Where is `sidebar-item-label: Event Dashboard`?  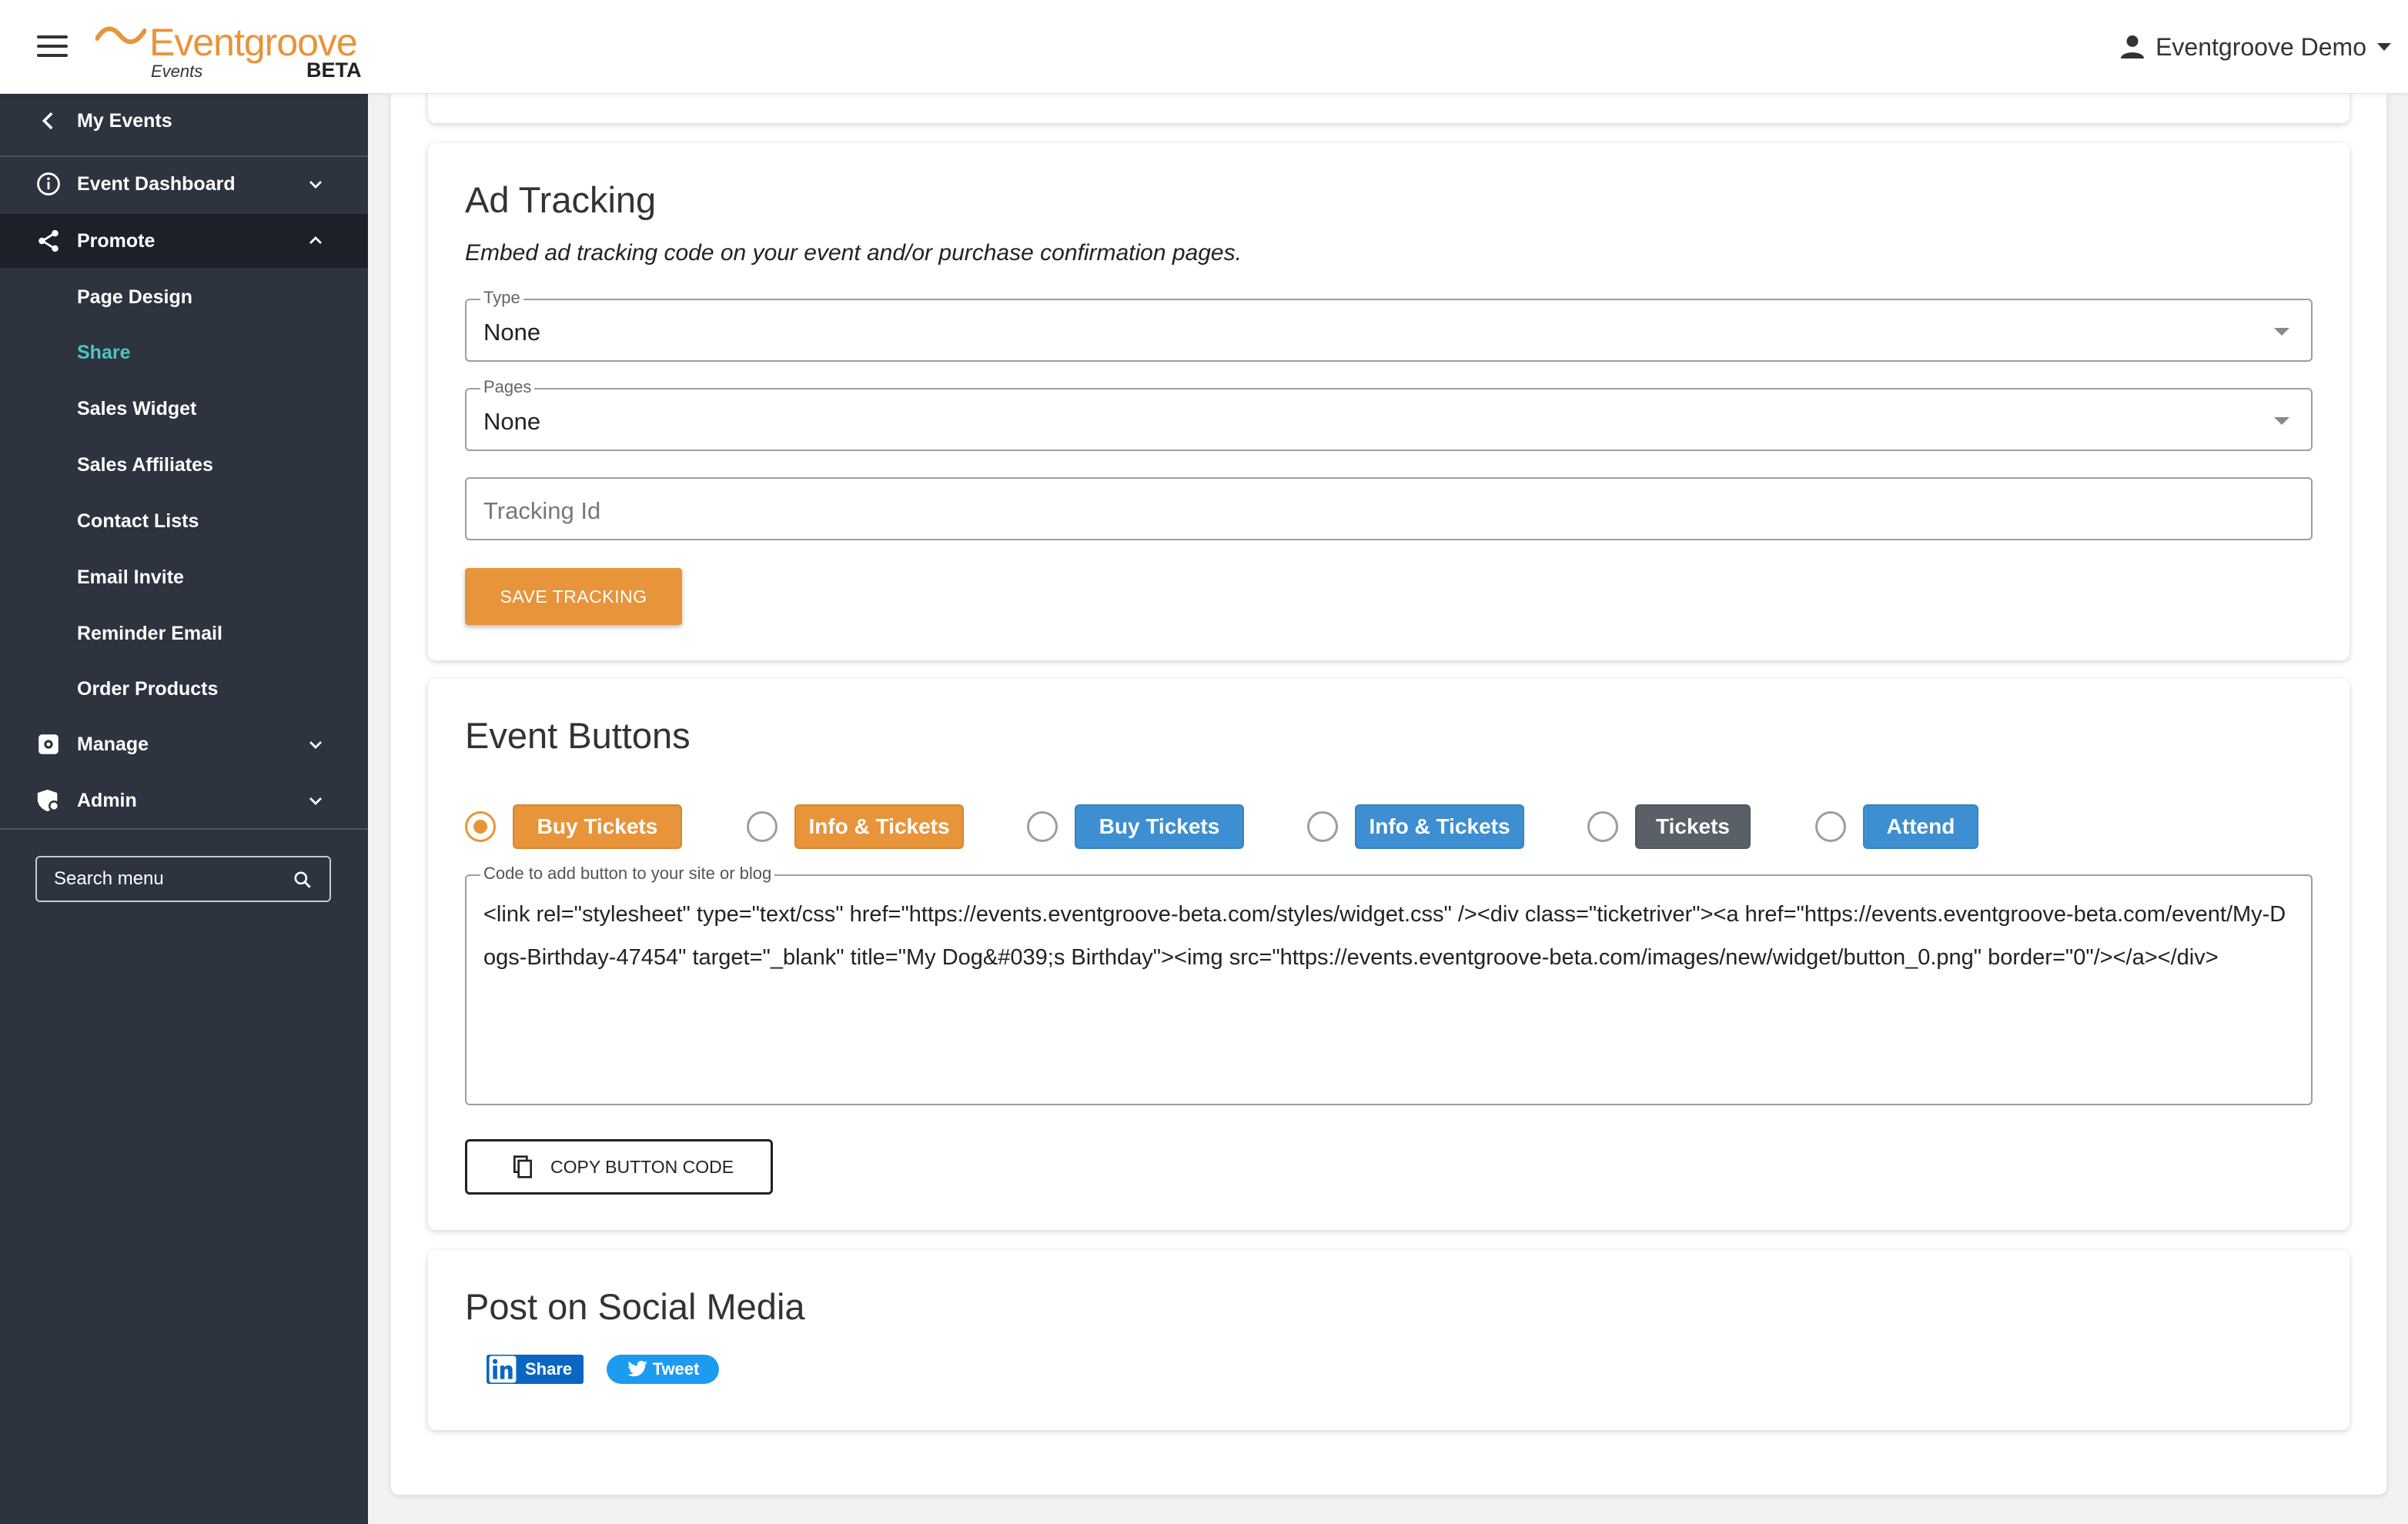
sidebar-item-label: Event Dashboard is located at coordinates (156, 183).